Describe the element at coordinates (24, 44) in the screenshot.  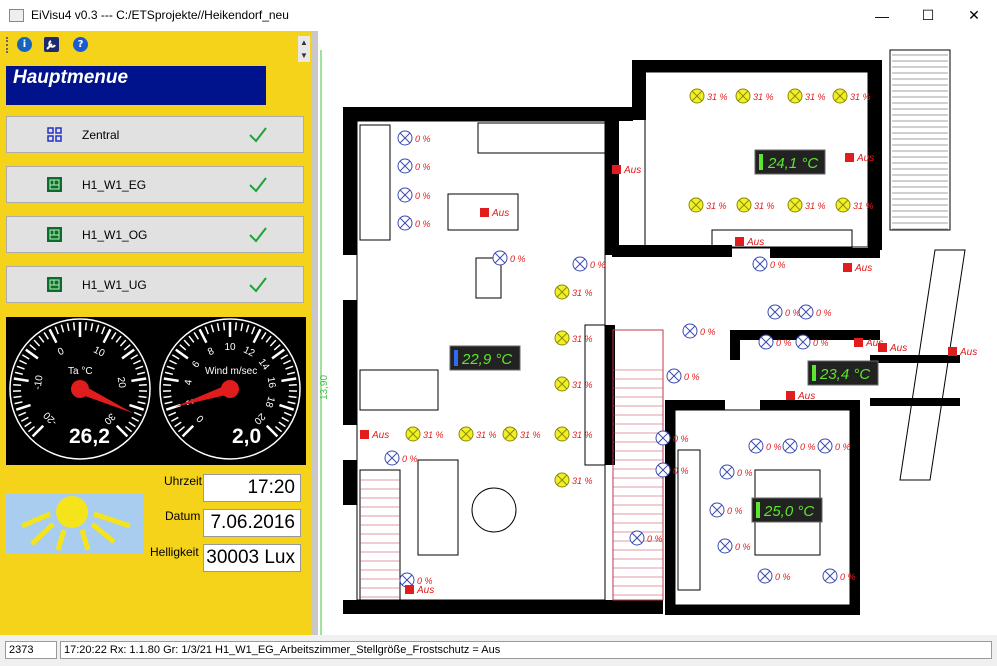
I see `info-icon: i` at that location.